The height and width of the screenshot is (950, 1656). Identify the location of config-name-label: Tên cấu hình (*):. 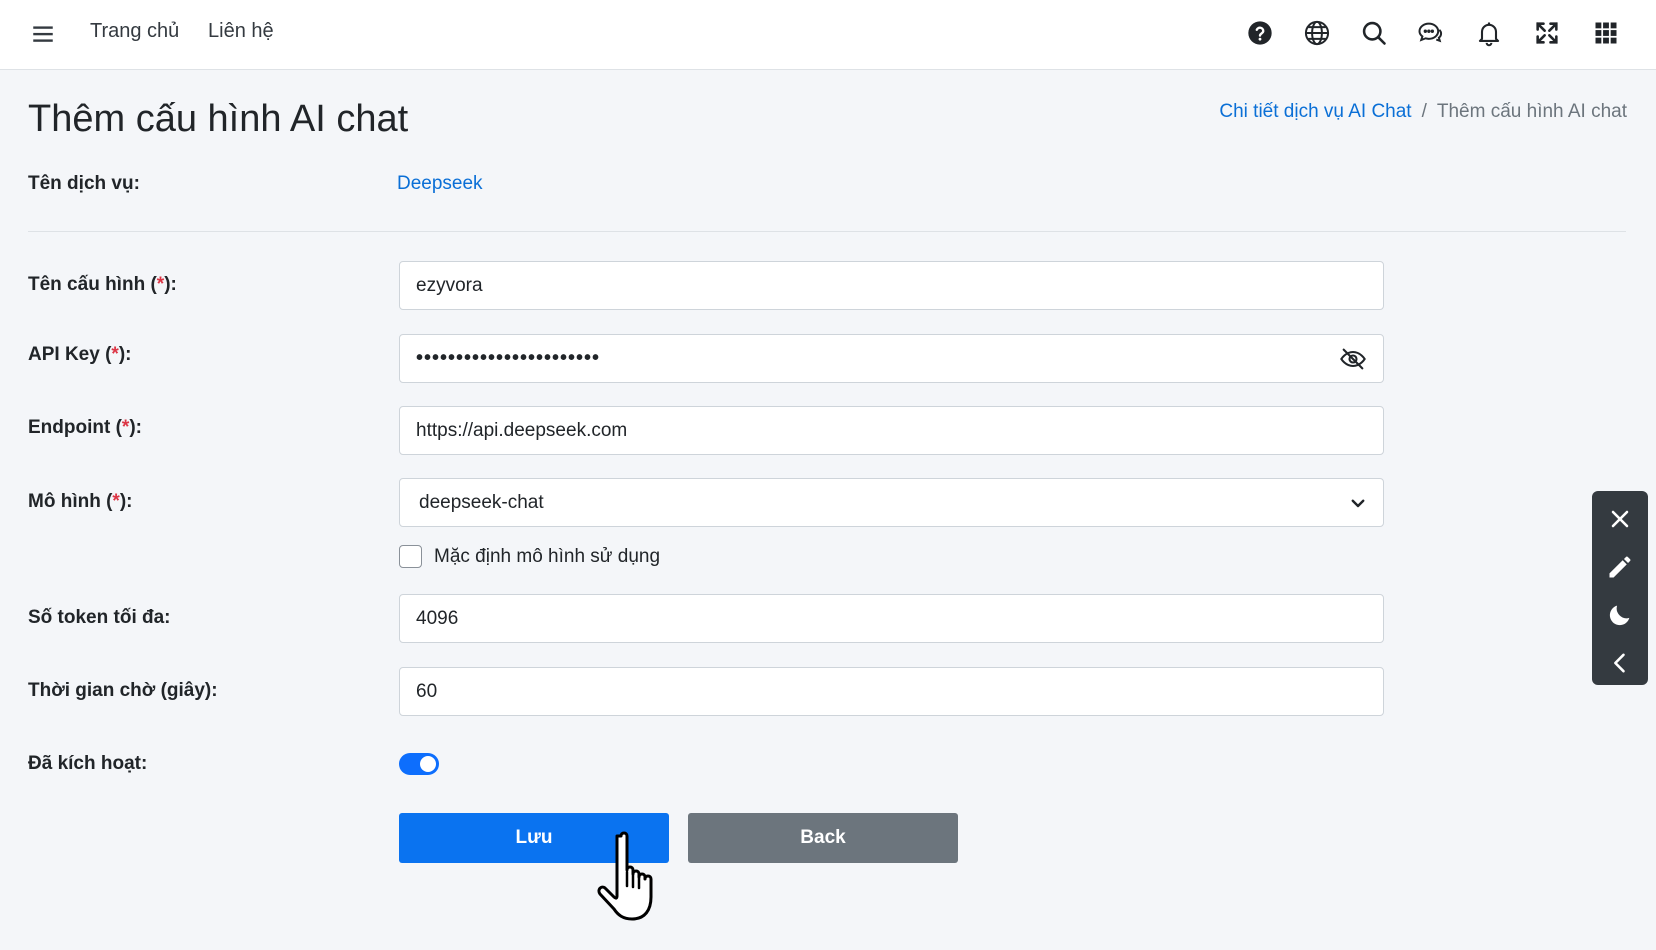
(102, 284).